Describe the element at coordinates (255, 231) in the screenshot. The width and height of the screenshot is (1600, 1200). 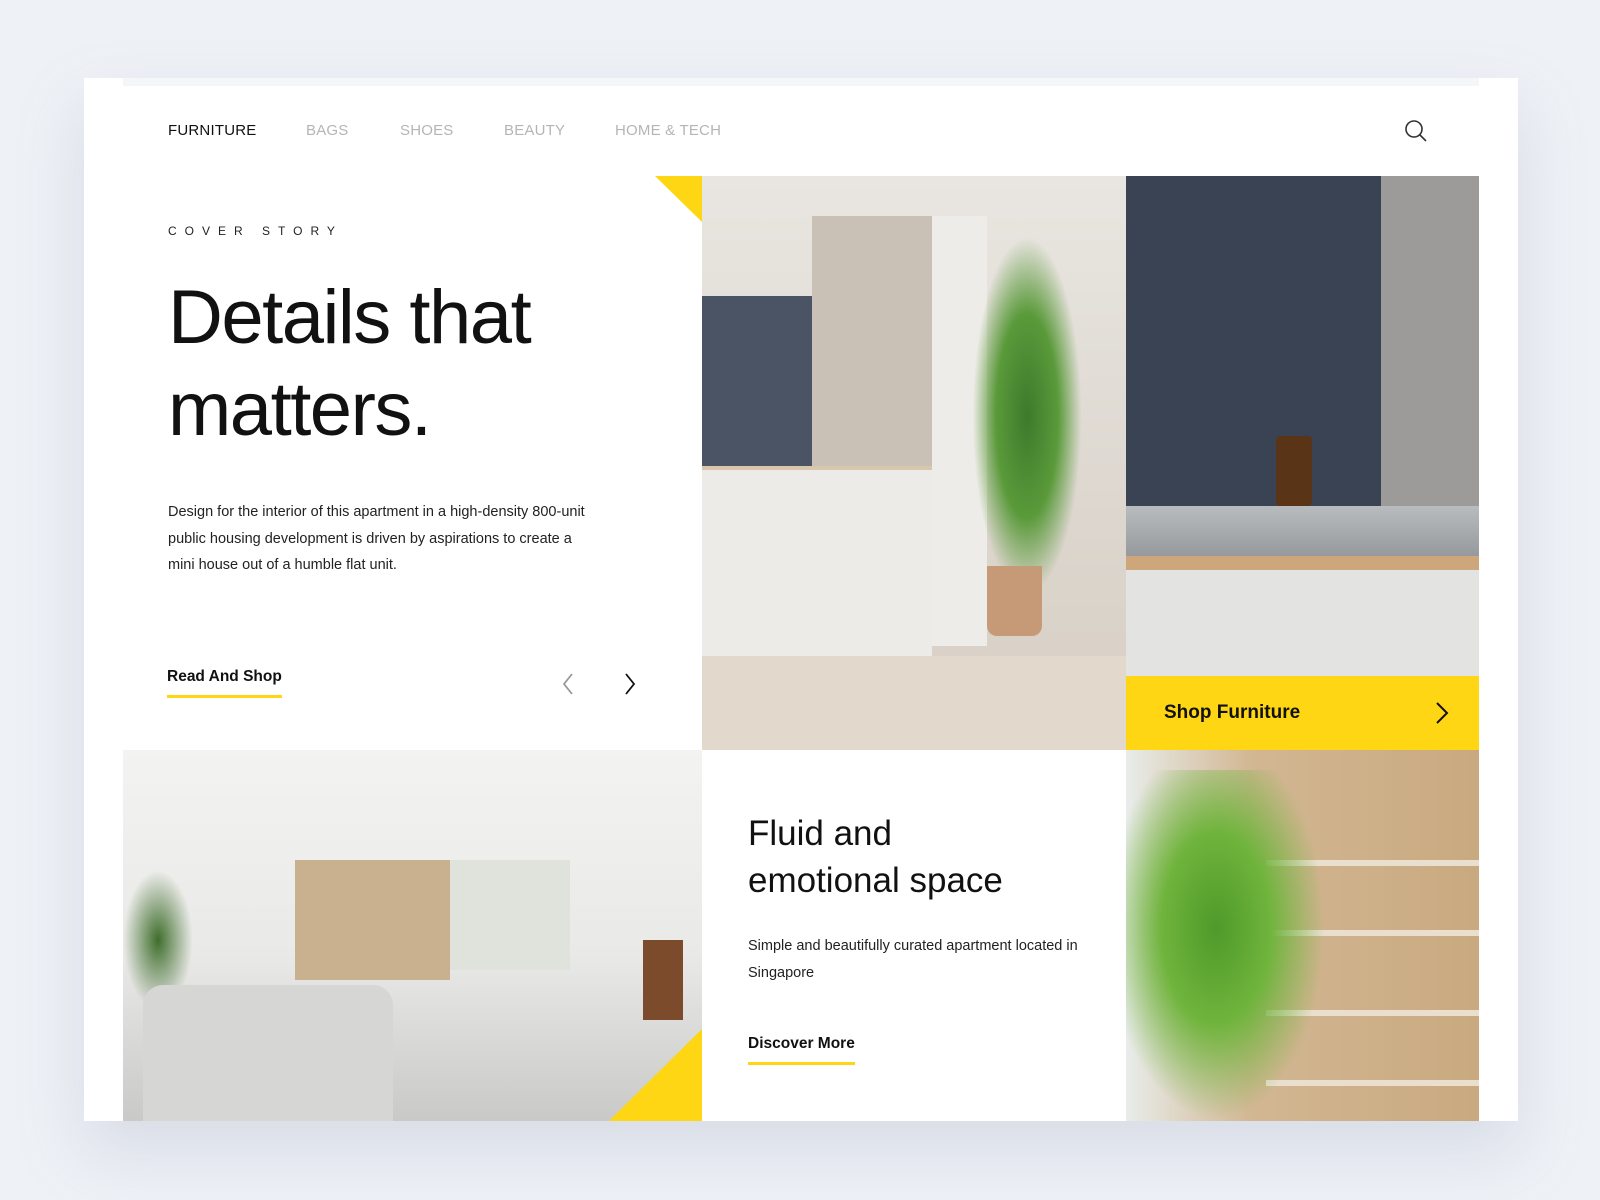
I see `eyebrow: COVER STORY` at that location.